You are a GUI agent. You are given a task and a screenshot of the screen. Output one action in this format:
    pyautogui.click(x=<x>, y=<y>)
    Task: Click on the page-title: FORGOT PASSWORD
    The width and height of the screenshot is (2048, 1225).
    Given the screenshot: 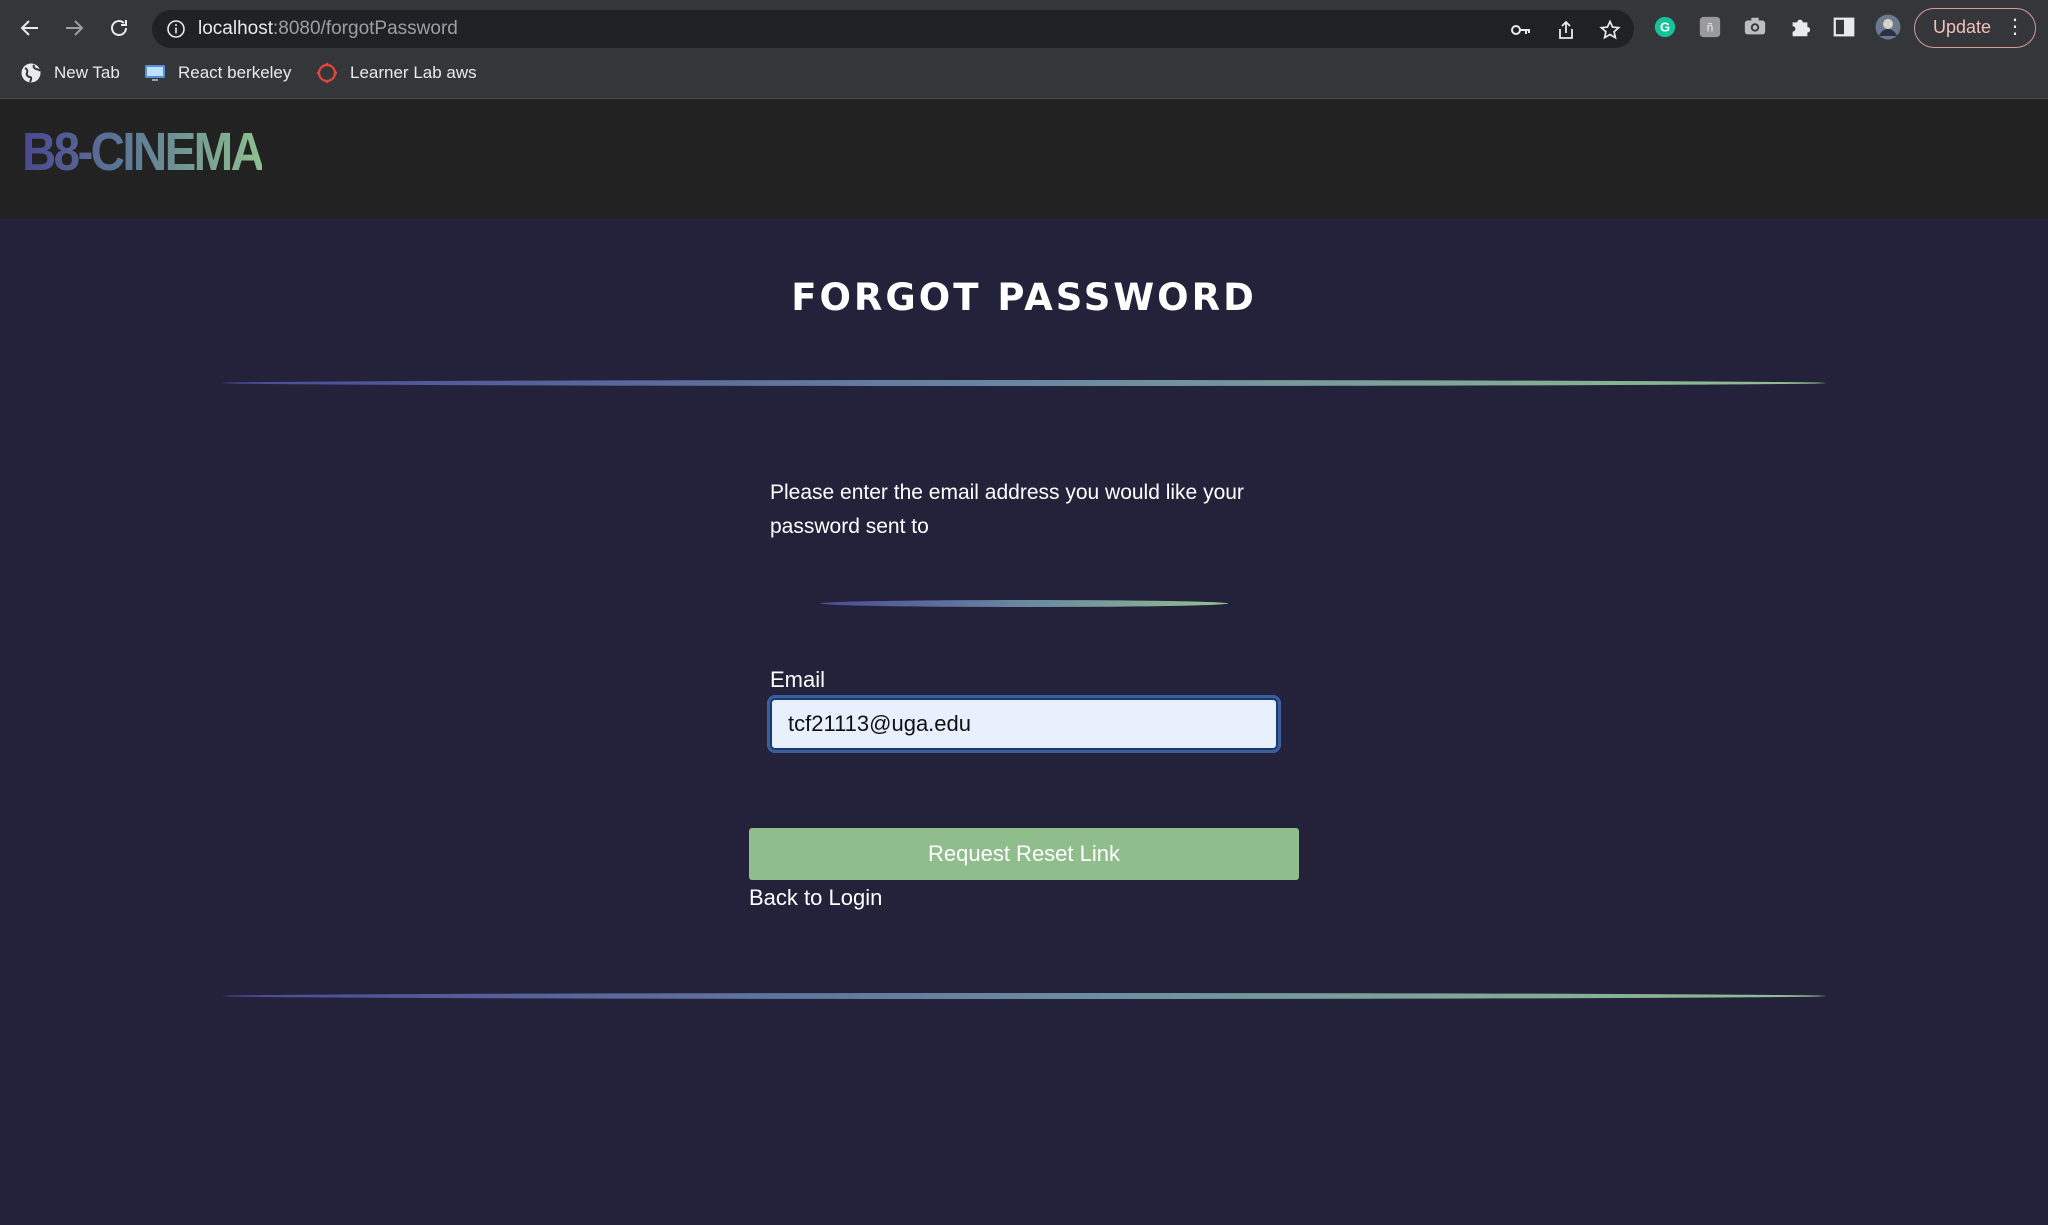 What is the action you would take?
    pyautogui.click(x=1024, y=297)
    